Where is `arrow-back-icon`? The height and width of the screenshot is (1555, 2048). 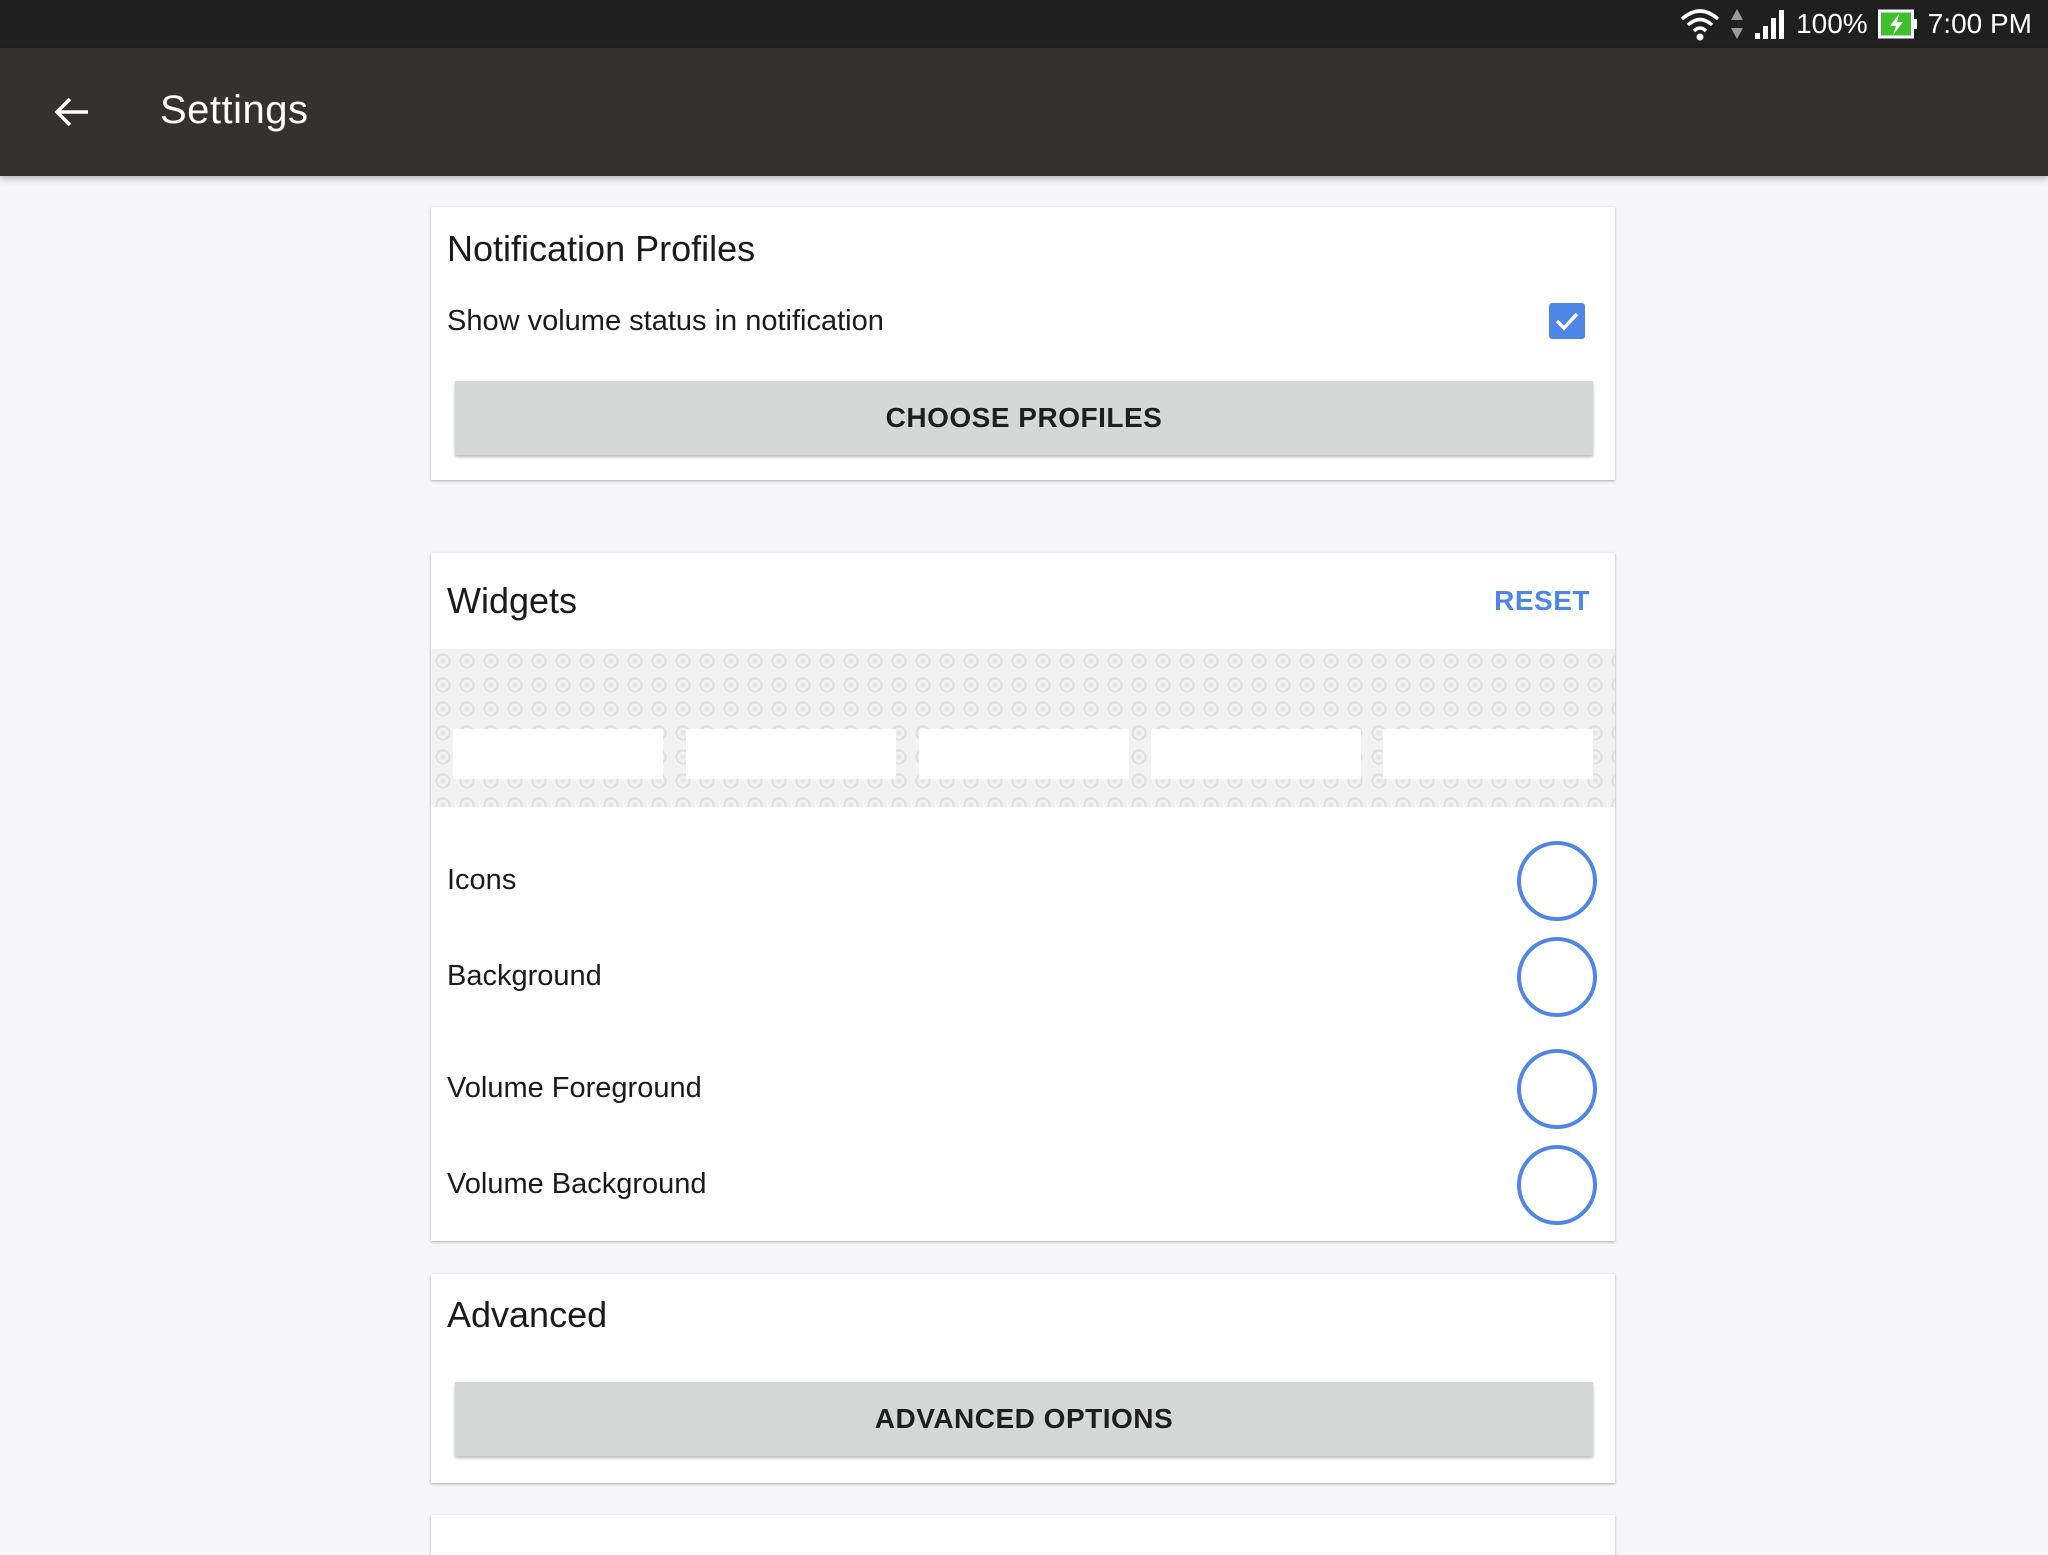 arrow-back-icon is located at coordinates (71, 112).